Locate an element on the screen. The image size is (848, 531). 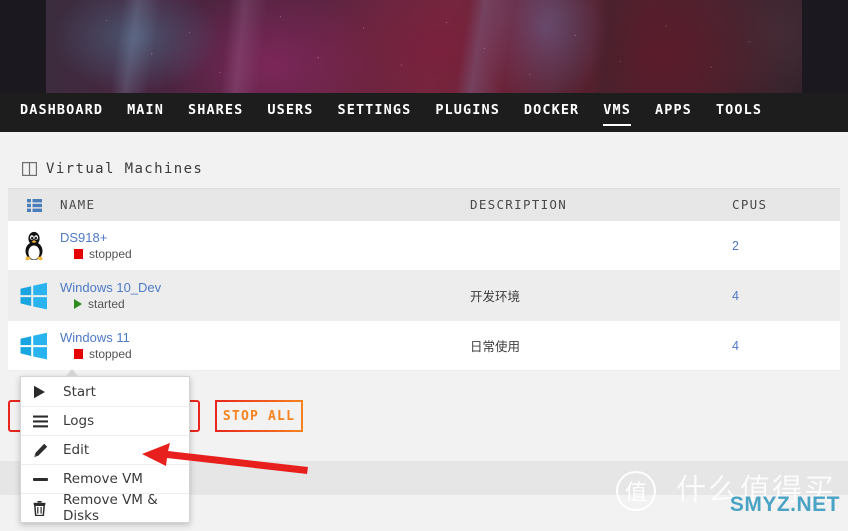
vm-cpus-cell: 2 is located at coordinates (780, 246).